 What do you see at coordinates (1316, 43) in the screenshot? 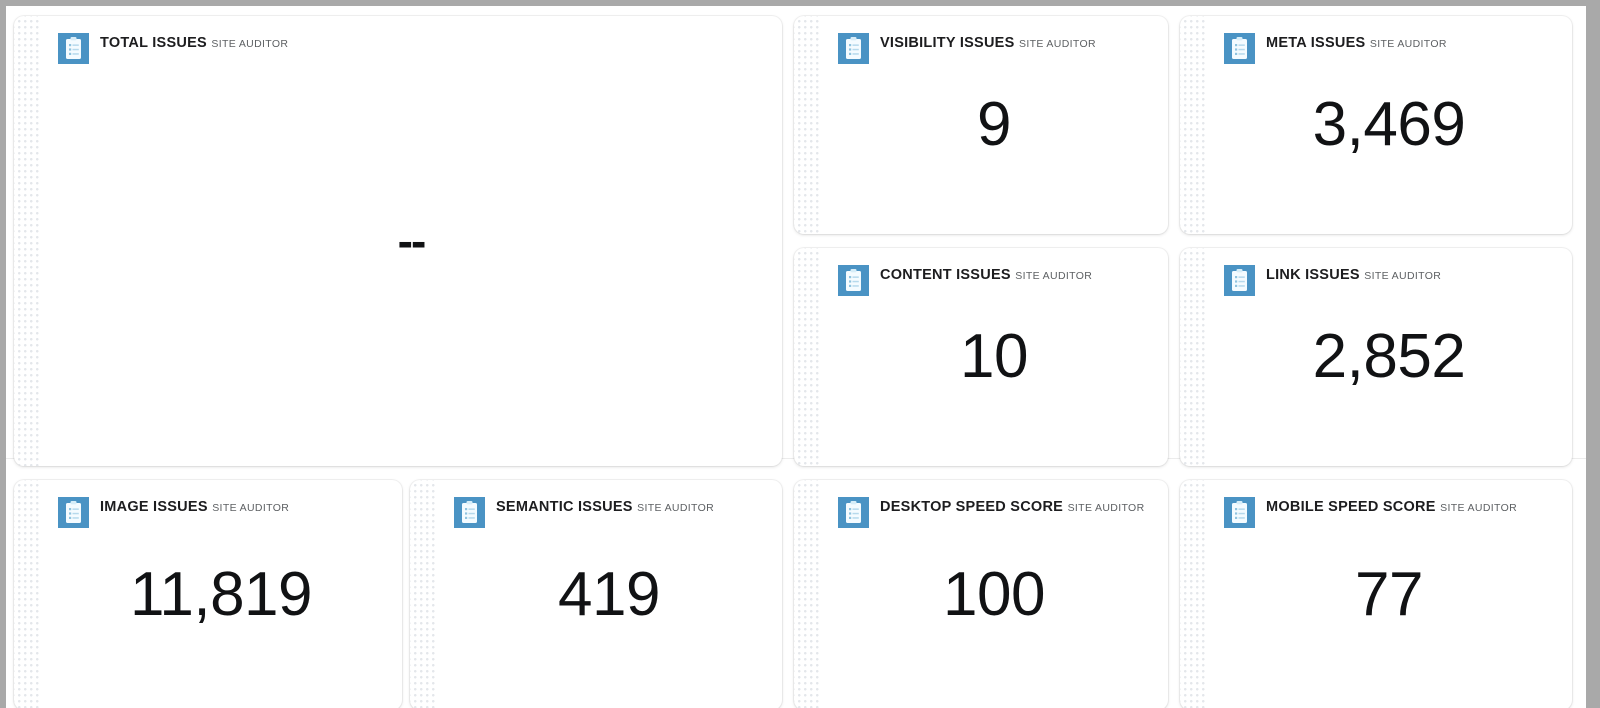
I see `widget-title: META ISSUES` at bounding box center [1316, 43].